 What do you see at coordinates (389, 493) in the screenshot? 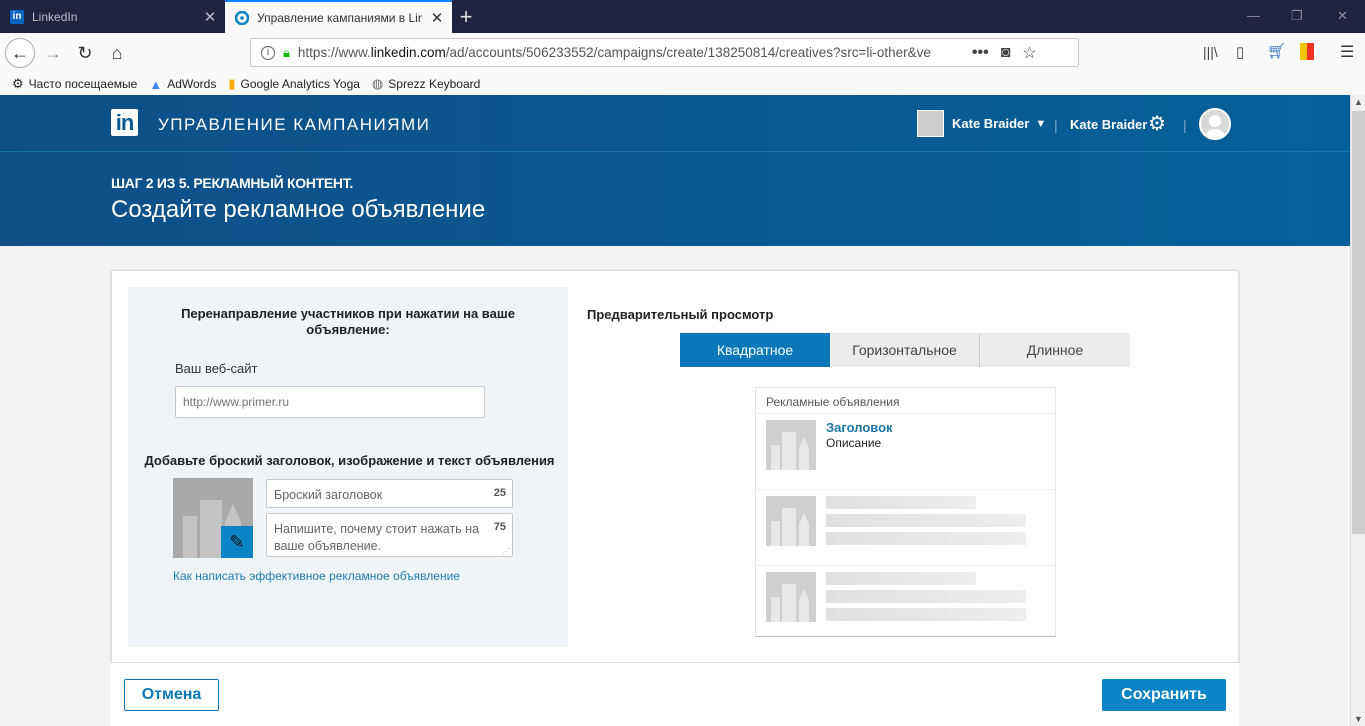
I see `headline-input: Броский заголовок 25` at bounding box center [389, 493].